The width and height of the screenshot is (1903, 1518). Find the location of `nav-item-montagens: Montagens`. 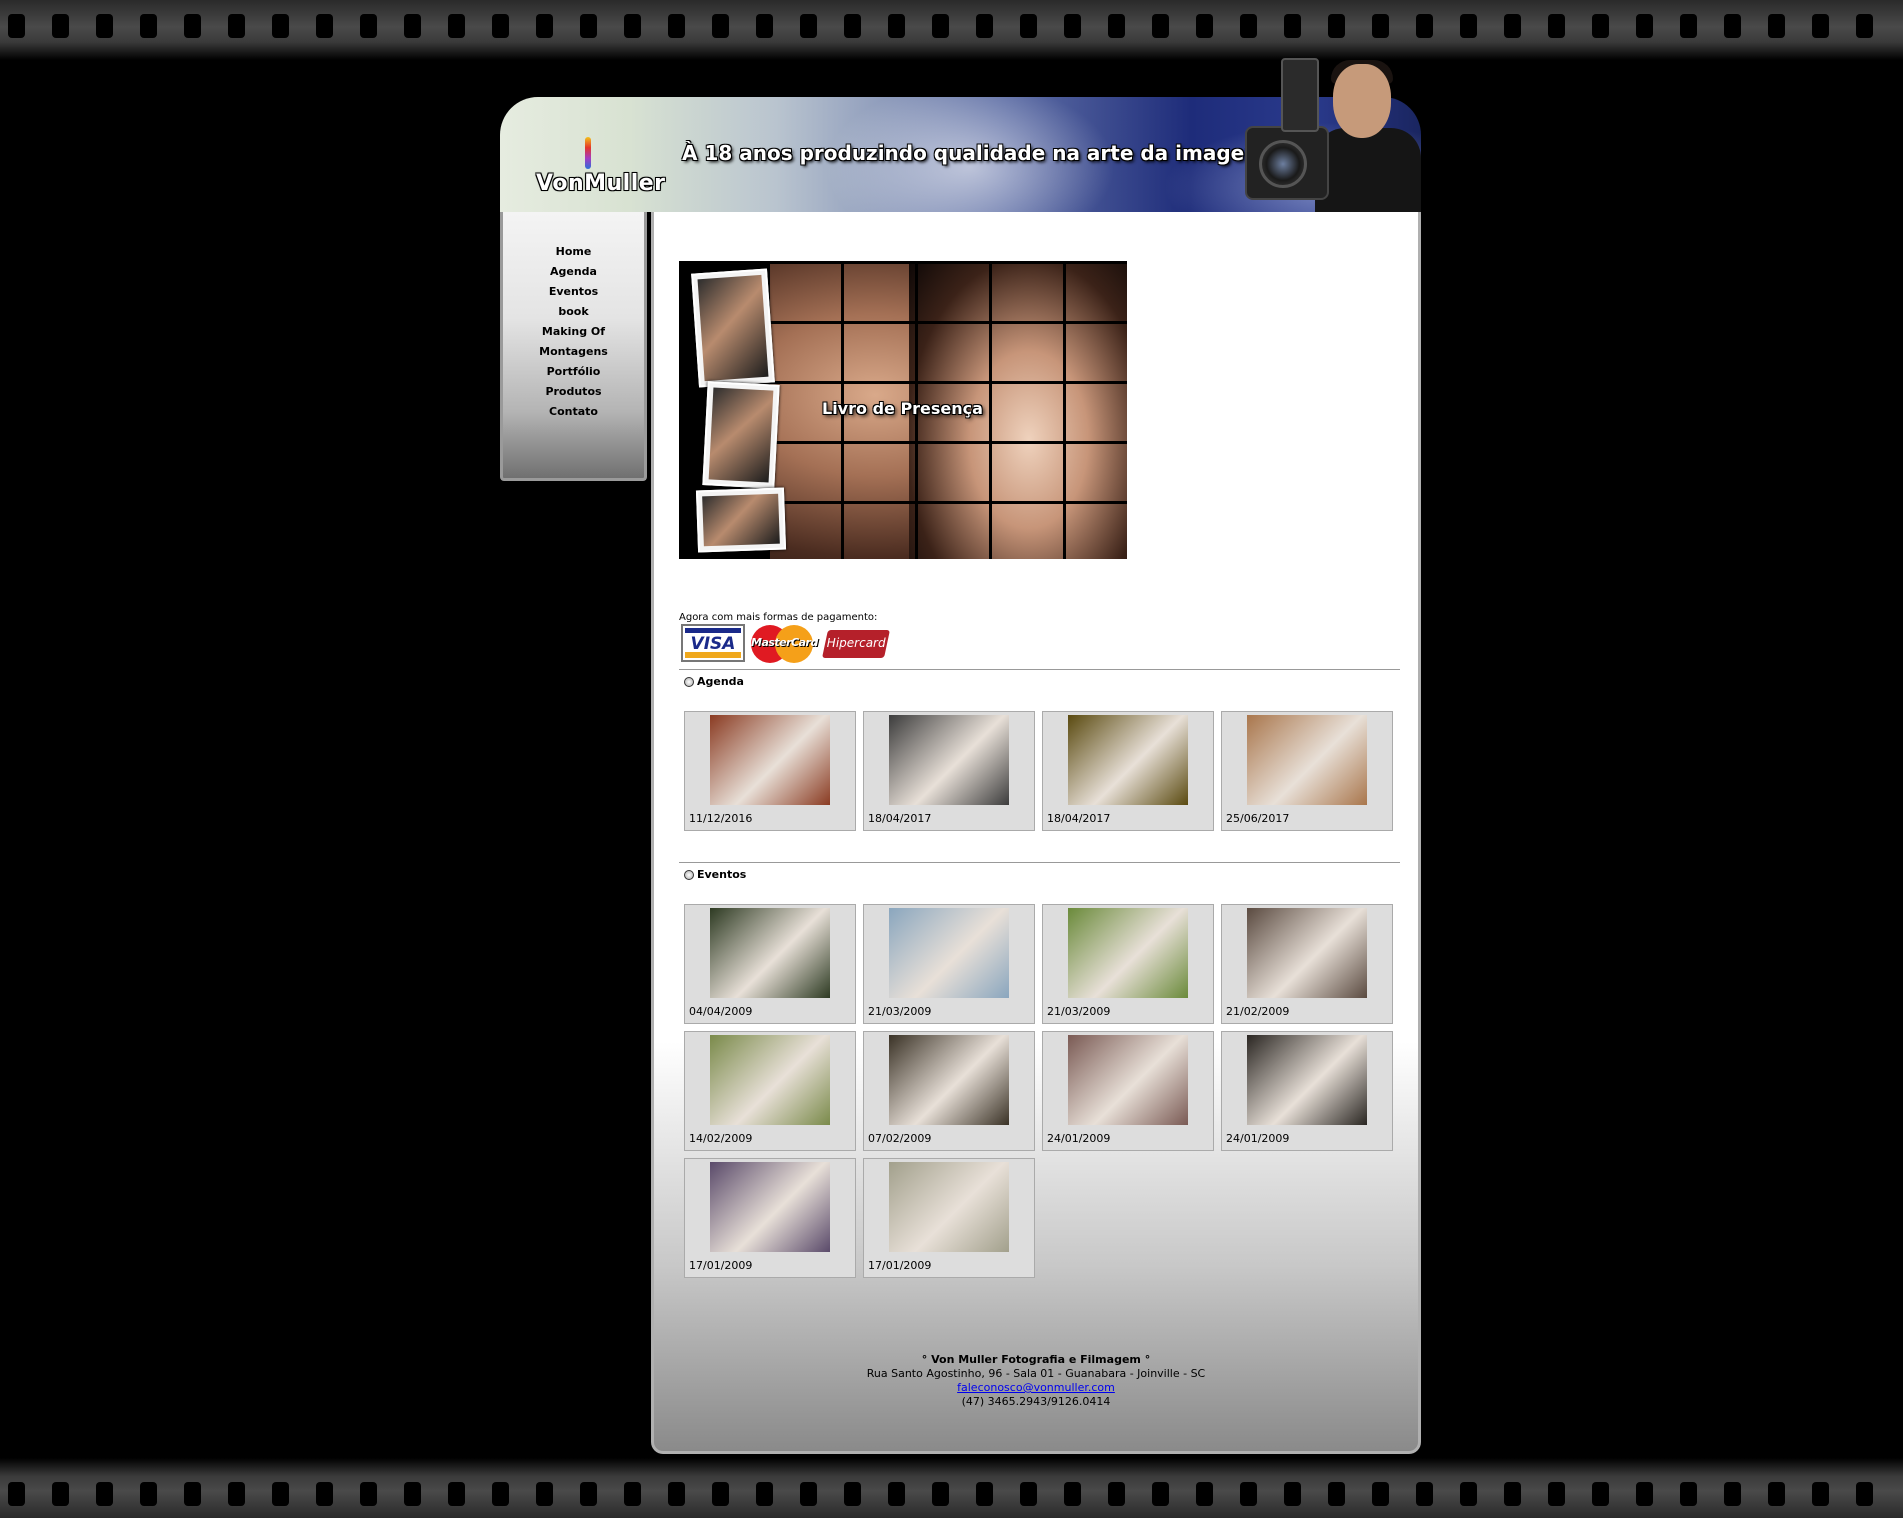

nav-item-montagens: Montagens is located at coordinates (573, 352).